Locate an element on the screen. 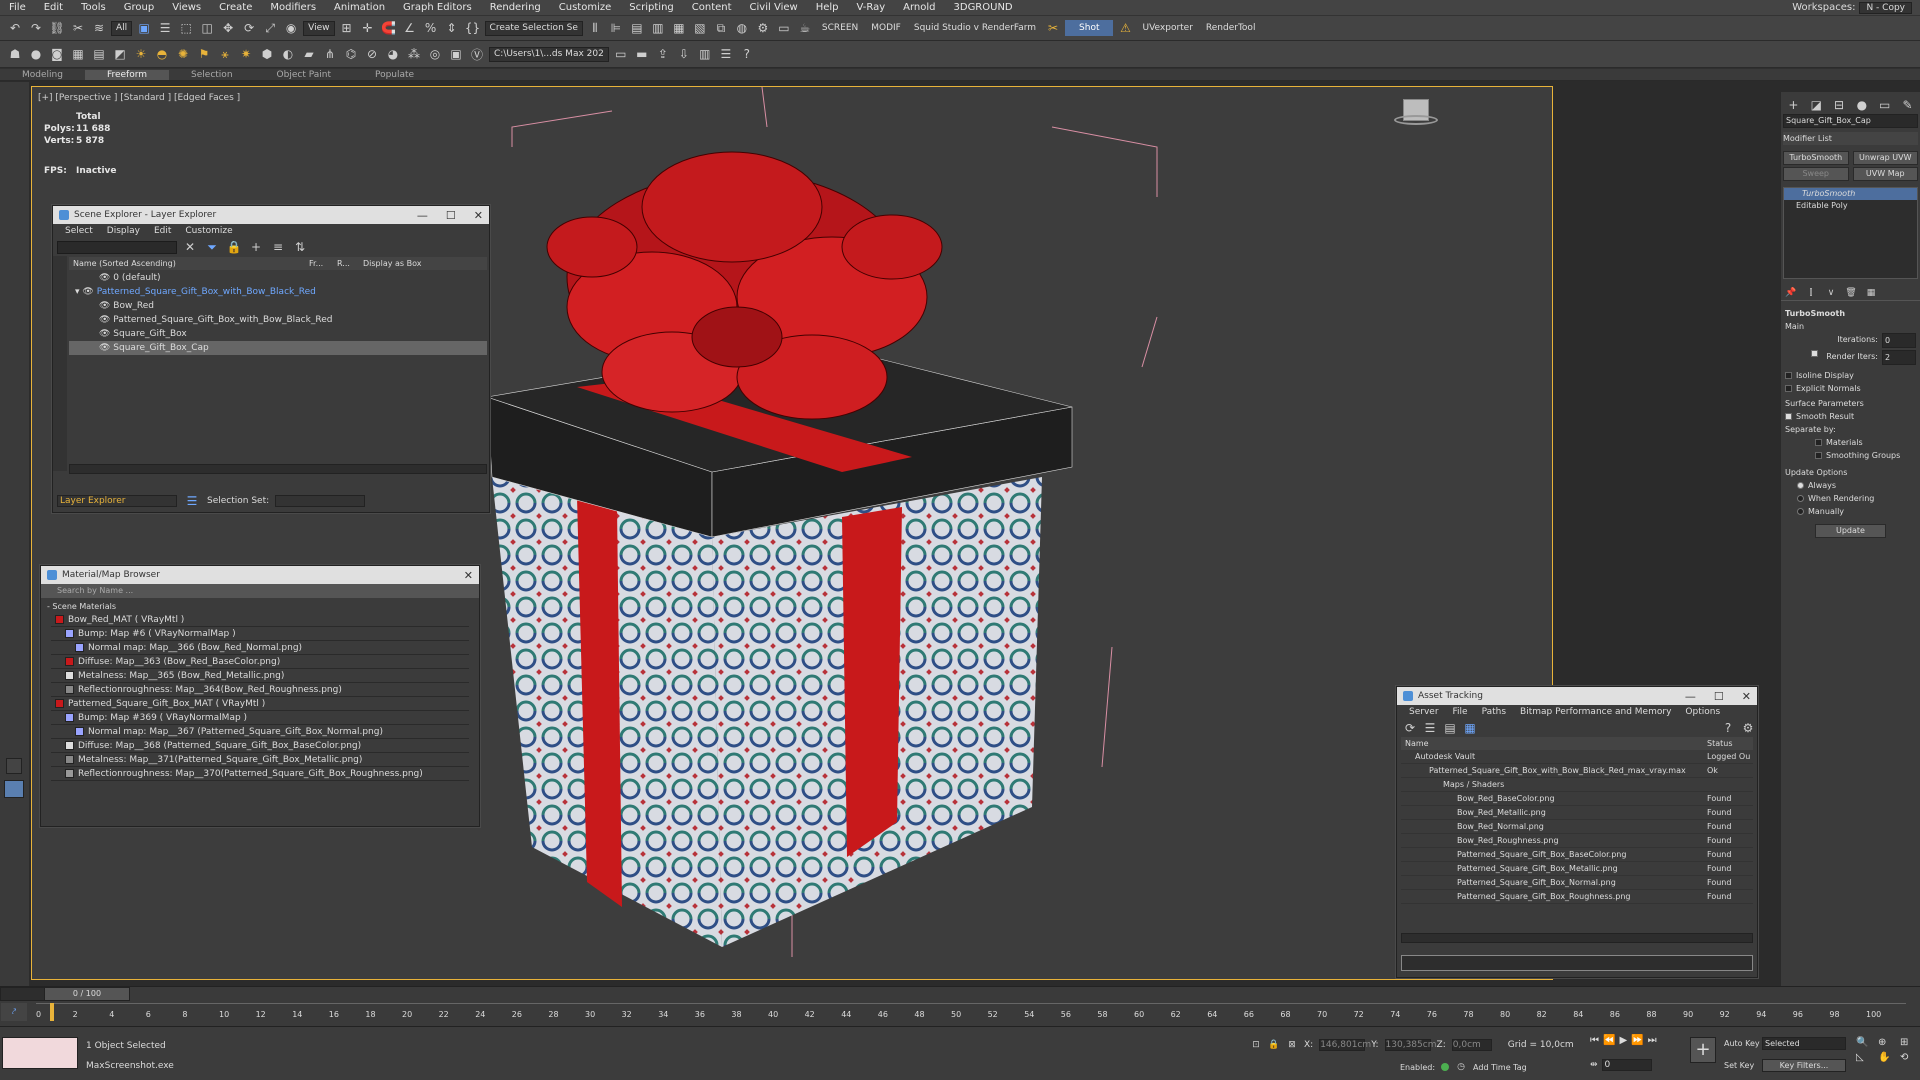  rect-region-icon: ⬚ is located at coordinates (186, 28).